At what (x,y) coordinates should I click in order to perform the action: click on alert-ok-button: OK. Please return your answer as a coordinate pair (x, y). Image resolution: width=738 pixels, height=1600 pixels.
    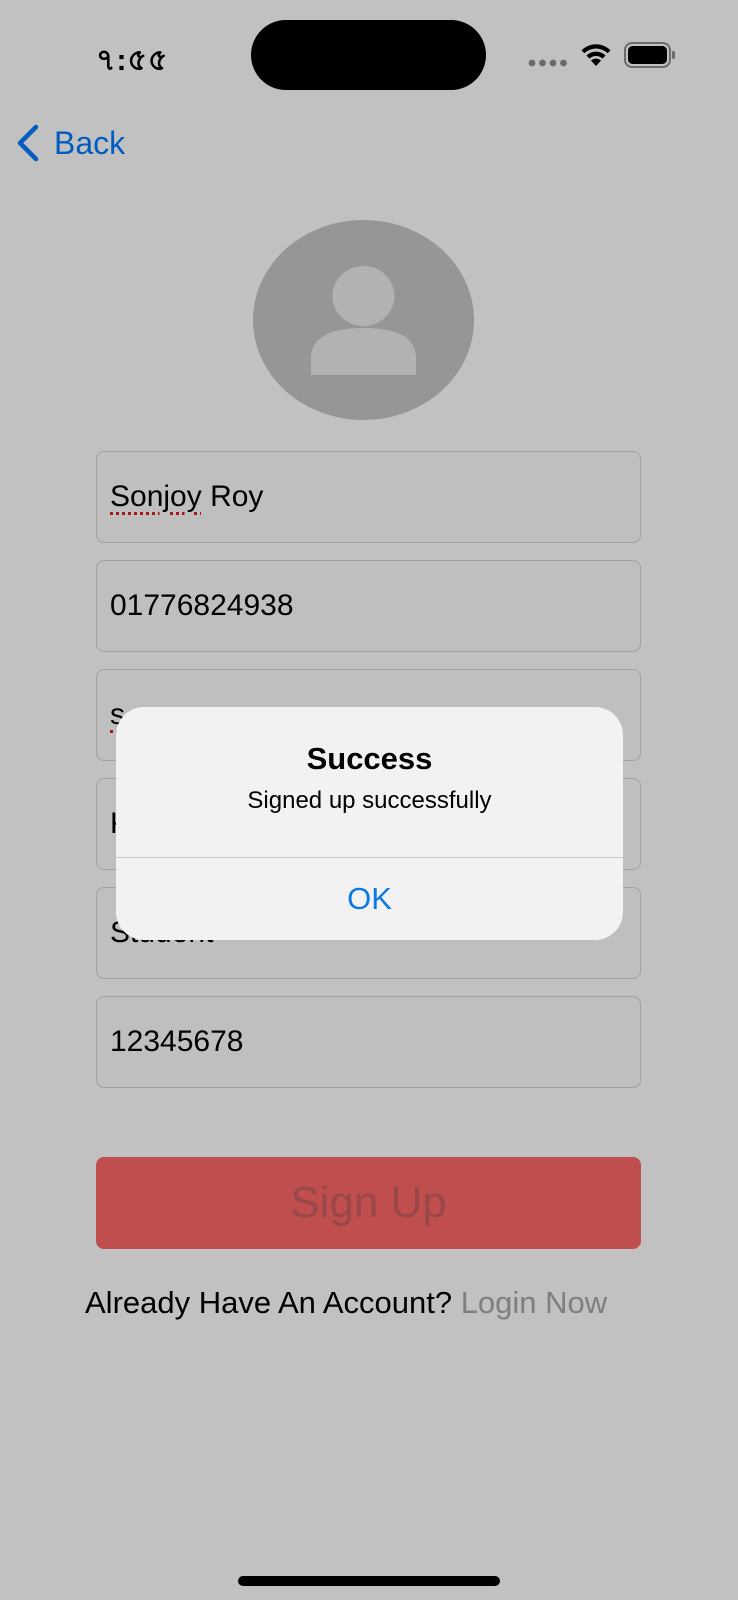
    Looking at the image, I should click on (369, 899).